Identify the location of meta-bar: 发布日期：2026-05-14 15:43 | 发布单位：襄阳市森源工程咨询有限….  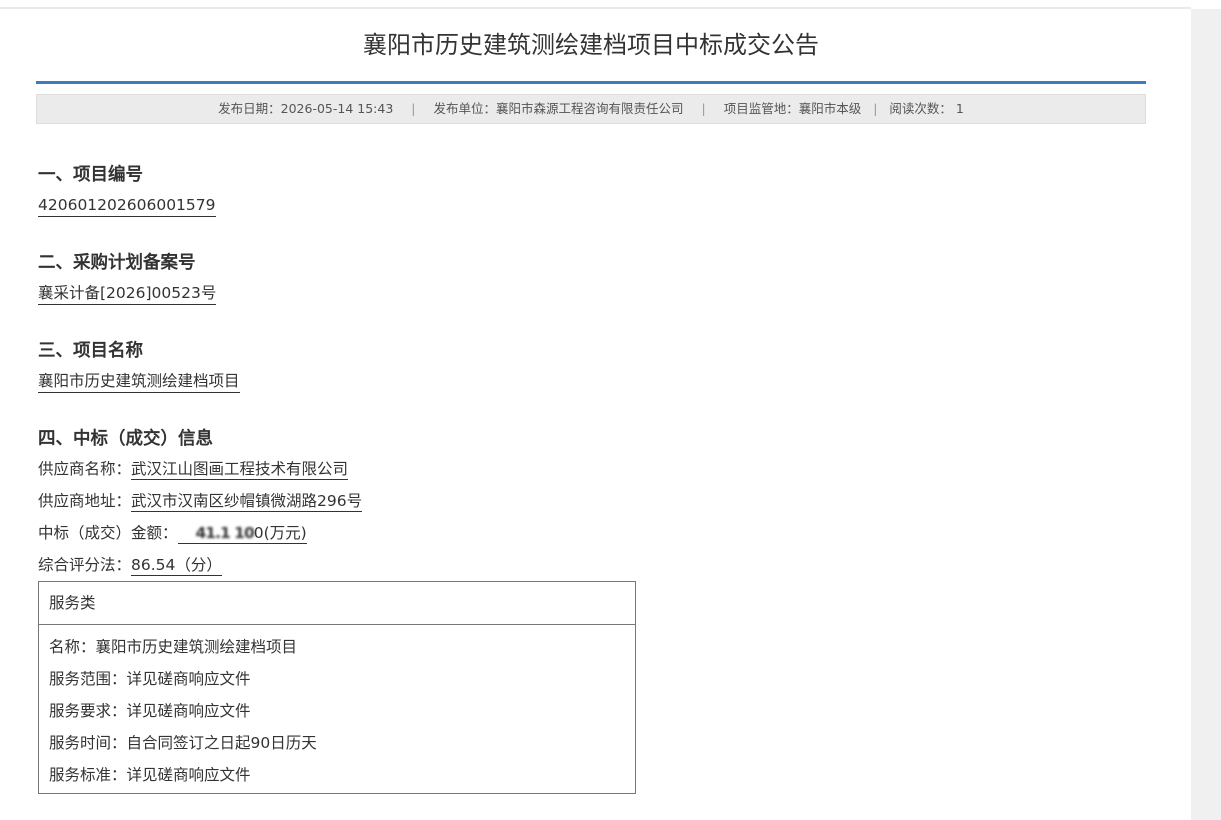
(591, 109).